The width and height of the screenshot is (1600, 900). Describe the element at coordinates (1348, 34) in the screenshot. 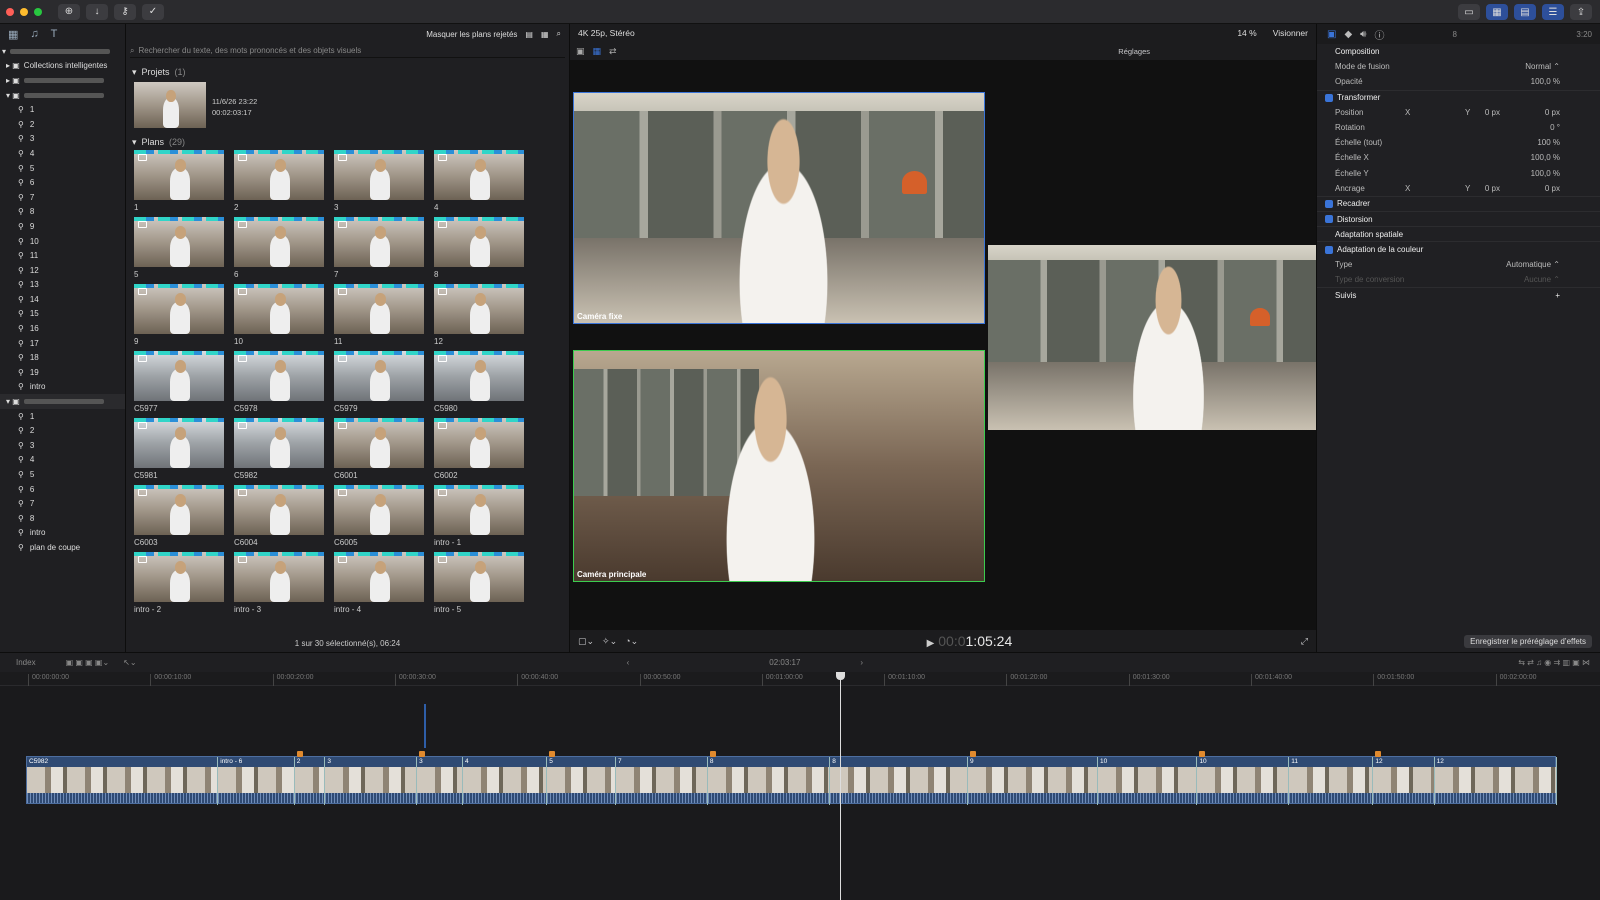

I see `color-inspector-icon: ◆` at that location.